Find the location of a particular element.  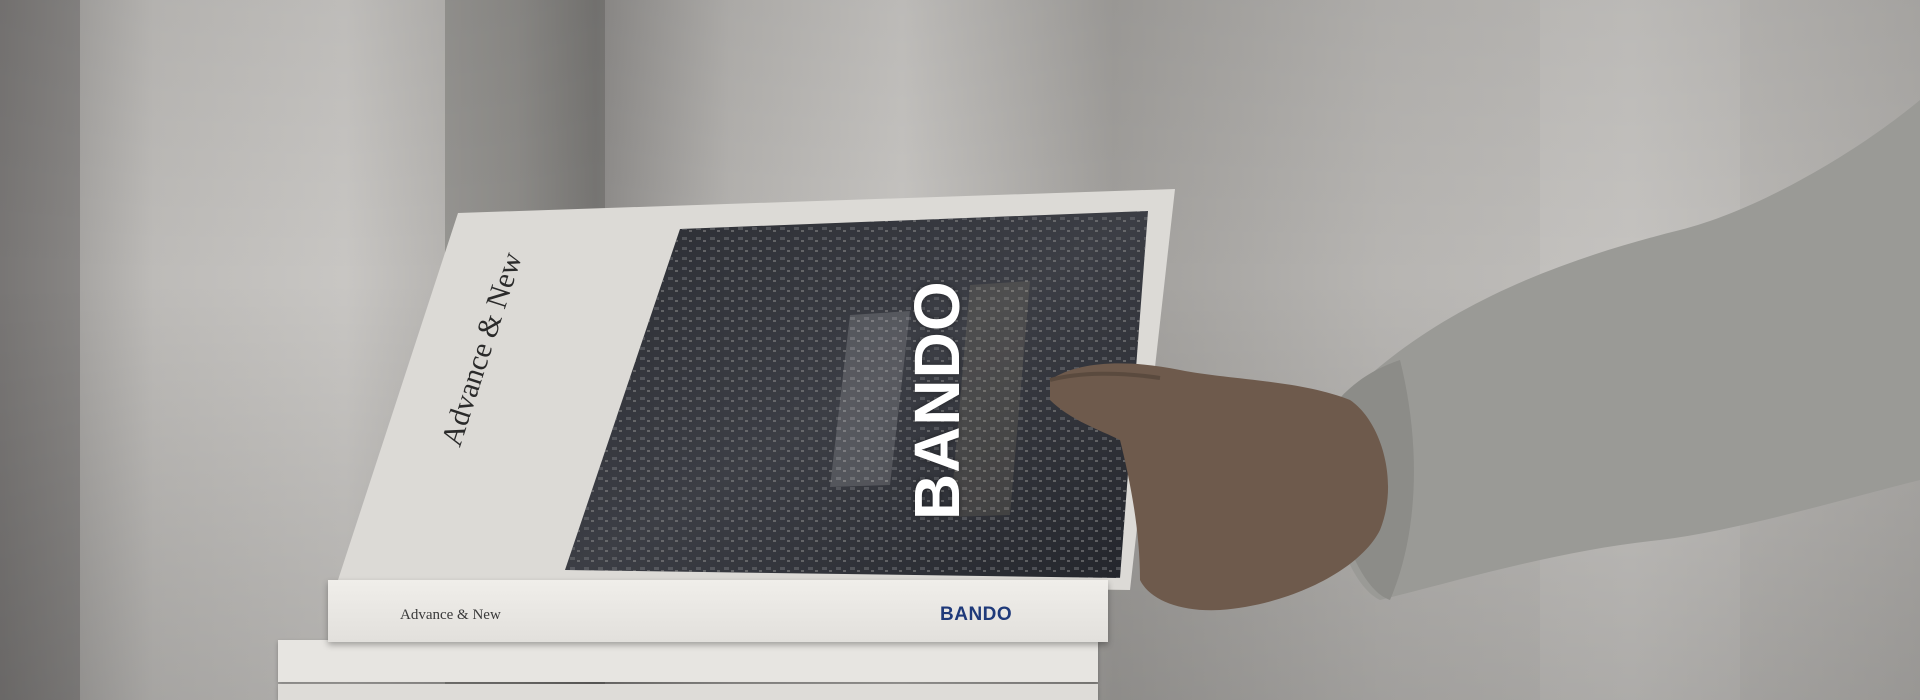

spine-title: Advance & New is located at coordinates (450, 615).